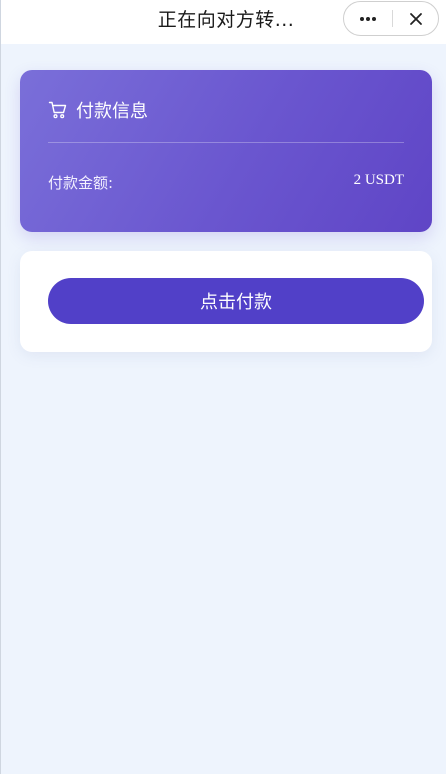 The width and height of the screenshot is (446, 774). Describe the element at coordinates (378, 180) in the screenshot. I see `amount-value: 2 USDT` at that location.